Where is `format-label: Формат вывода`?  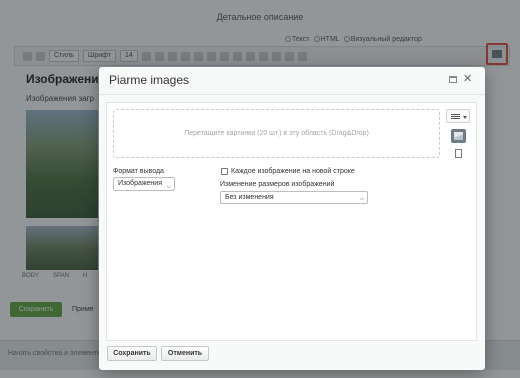
format-label: Формат вывода is located at coordinates (138, 171).